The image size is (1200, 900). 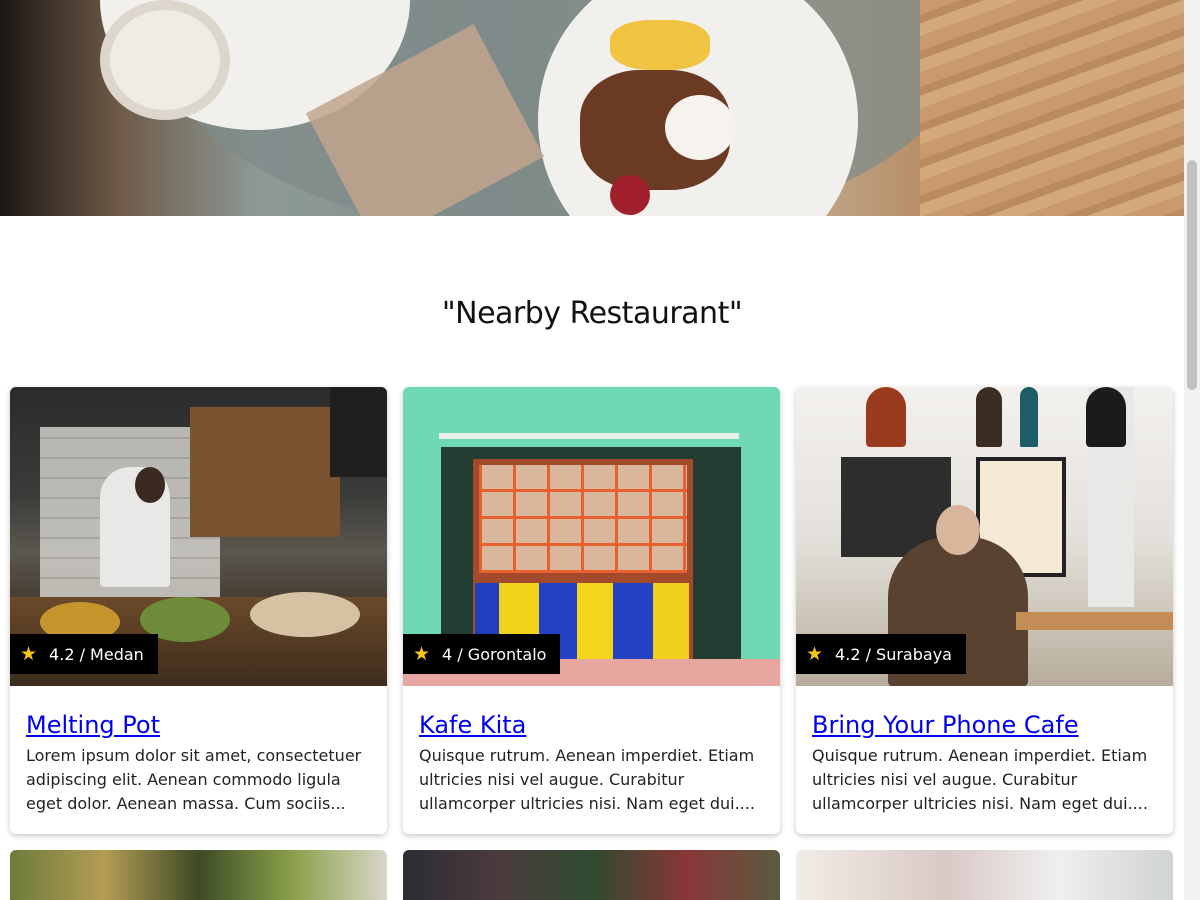 What do you see at coordinates (1192, 450) in the screenshot?
I see `page-scrollbar` at bounding box center [1192, 450].